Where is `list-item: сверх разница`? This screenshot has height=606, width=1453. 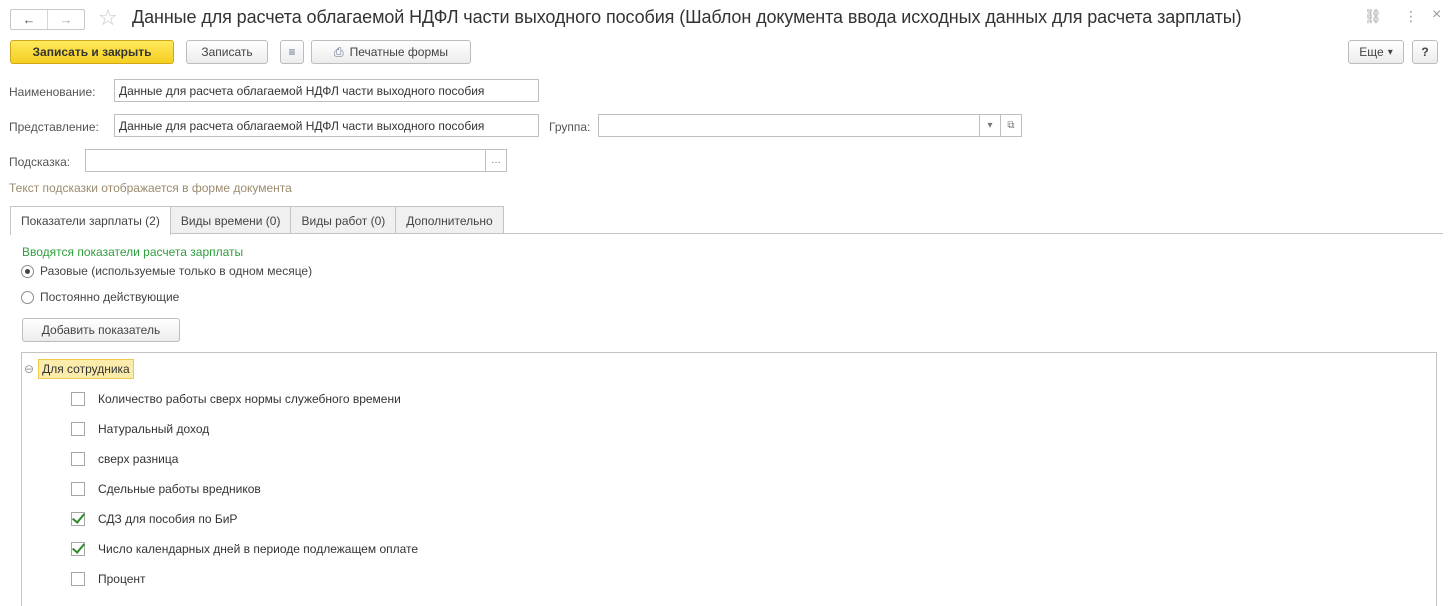 list-item: сверх разница is located at coordinates (124, 459).